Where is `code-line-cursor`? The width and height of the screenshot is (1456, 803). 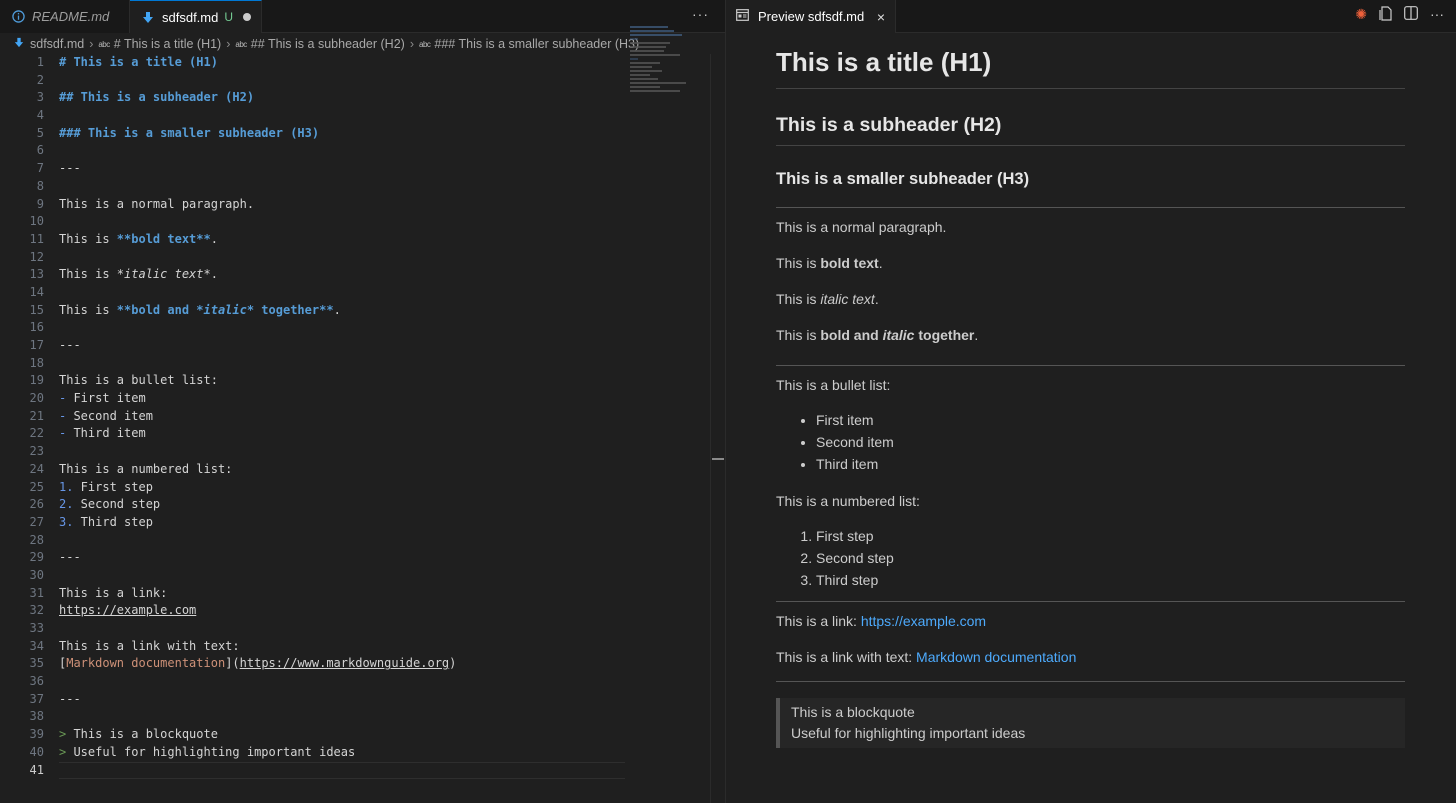 code-line-cursor is located at coordinates (342, 770).